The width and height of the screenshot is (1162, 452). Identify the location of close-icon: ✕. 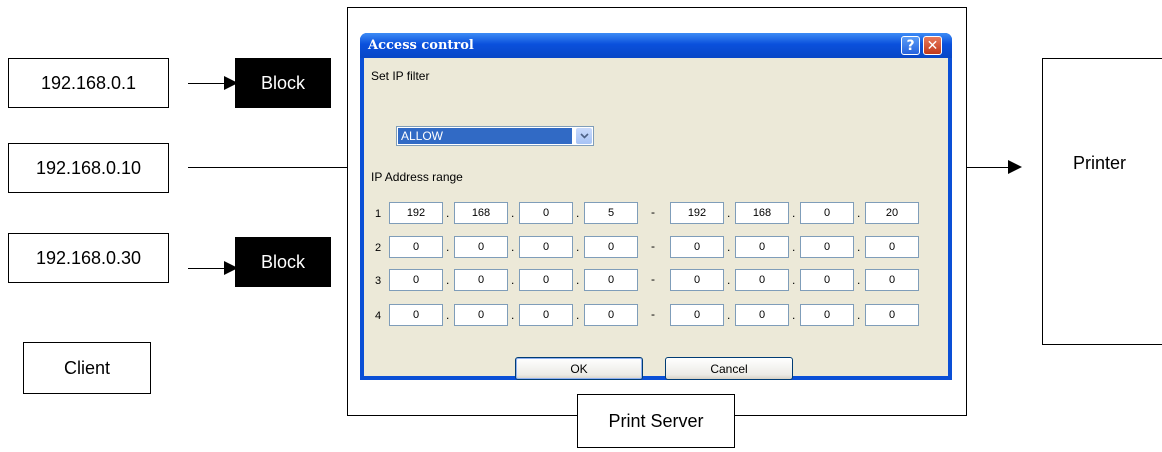
(932, 45).